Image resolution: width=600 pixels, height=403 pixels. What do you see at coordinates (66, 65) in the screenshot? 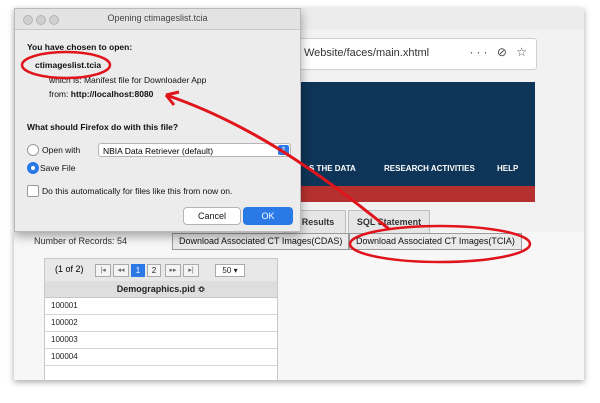
I see `filename-circle-annotation` at bounding box center [66, 65].